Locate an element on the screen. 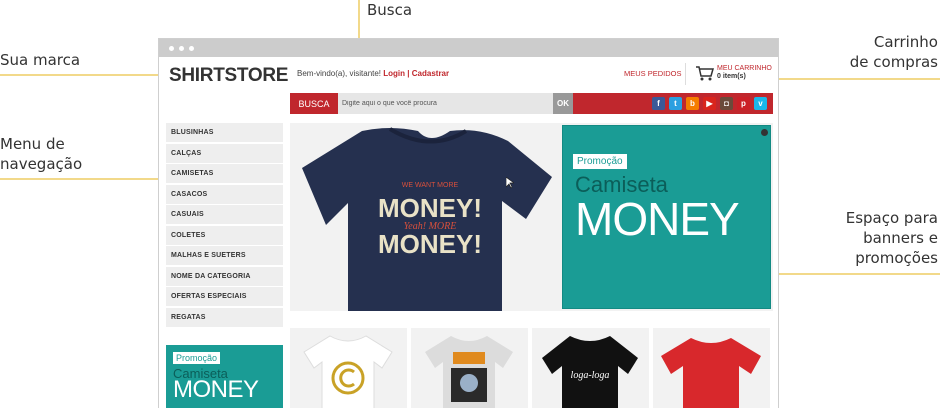 This screenshot has width=940, height=408. black-tshirt-image: loga-loga is located at coordinates (590, 372).